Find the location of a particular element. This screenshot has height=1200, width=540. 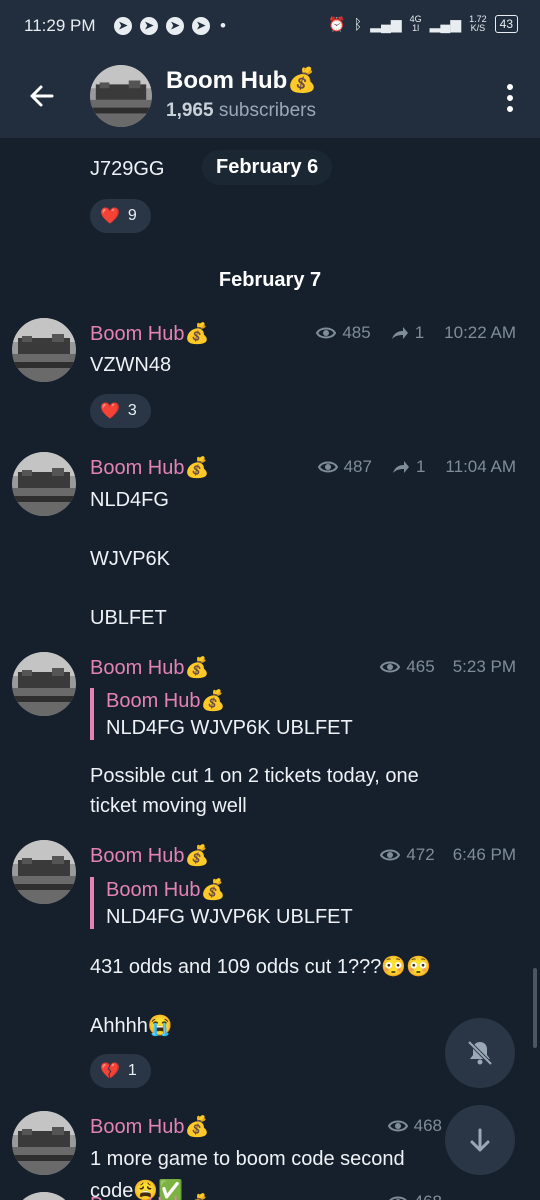

message-time: 5:23 PM is located at coordinates (484, 666).